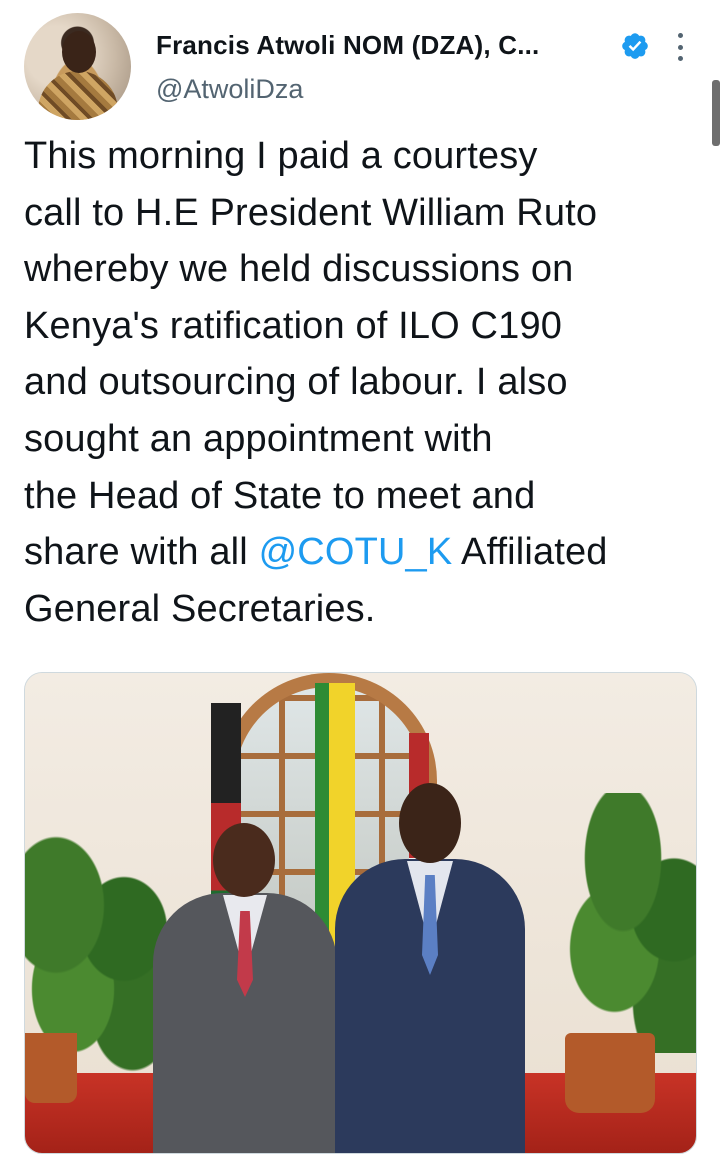 This screenshot has width=720, height=1154. What do you see at coordinates (716, 113) in the screenshot?
I see `scrollbar` at bounding box center [716, 113].